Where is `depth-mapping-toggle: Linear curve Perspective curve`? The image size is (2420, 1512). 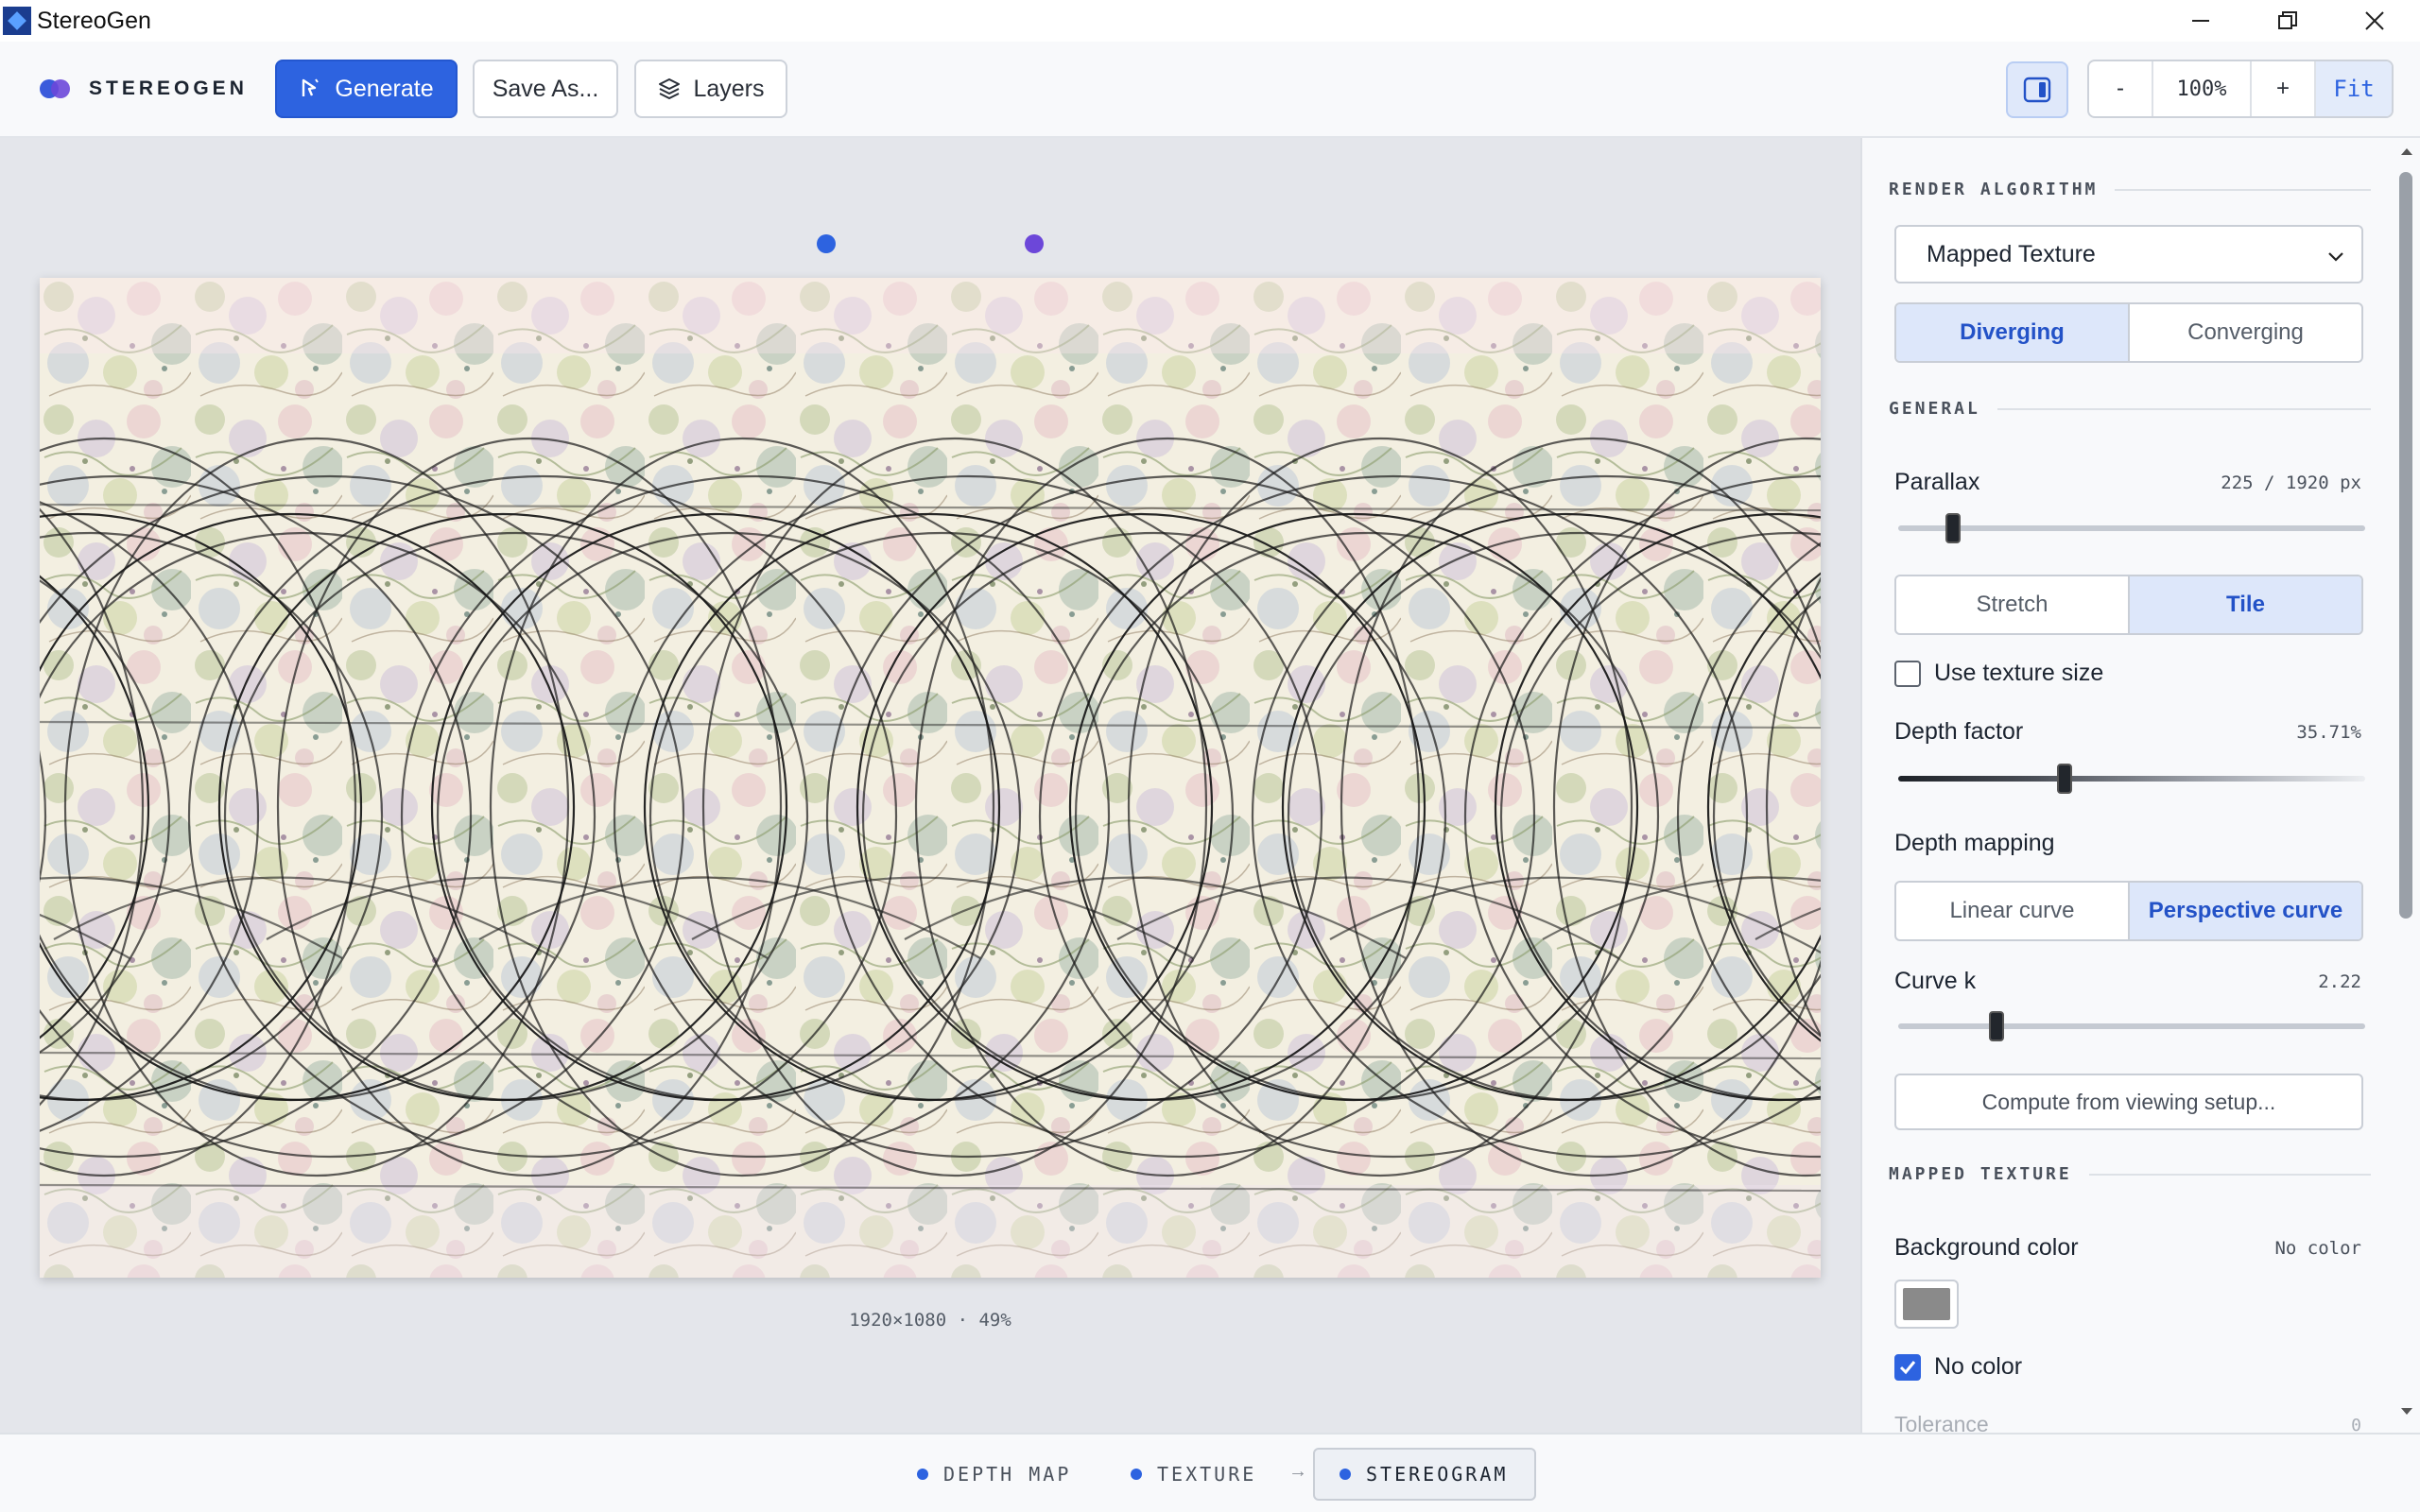 depth-mapping-toggle: Linear curve Perspective curve is located at coordinates (2128, 911).